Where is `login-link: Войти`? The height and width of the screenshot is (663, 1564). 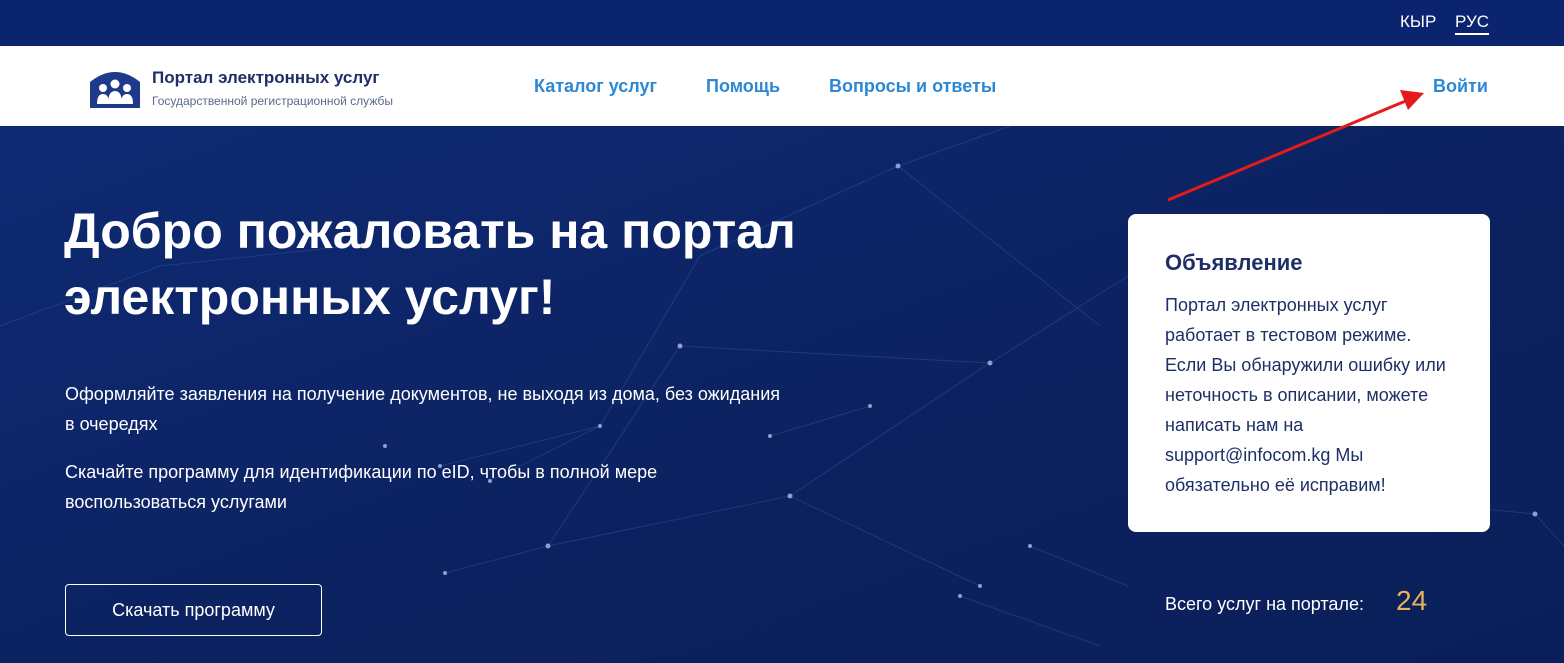 login-link: Войти is located at coordinates (1460, 86).